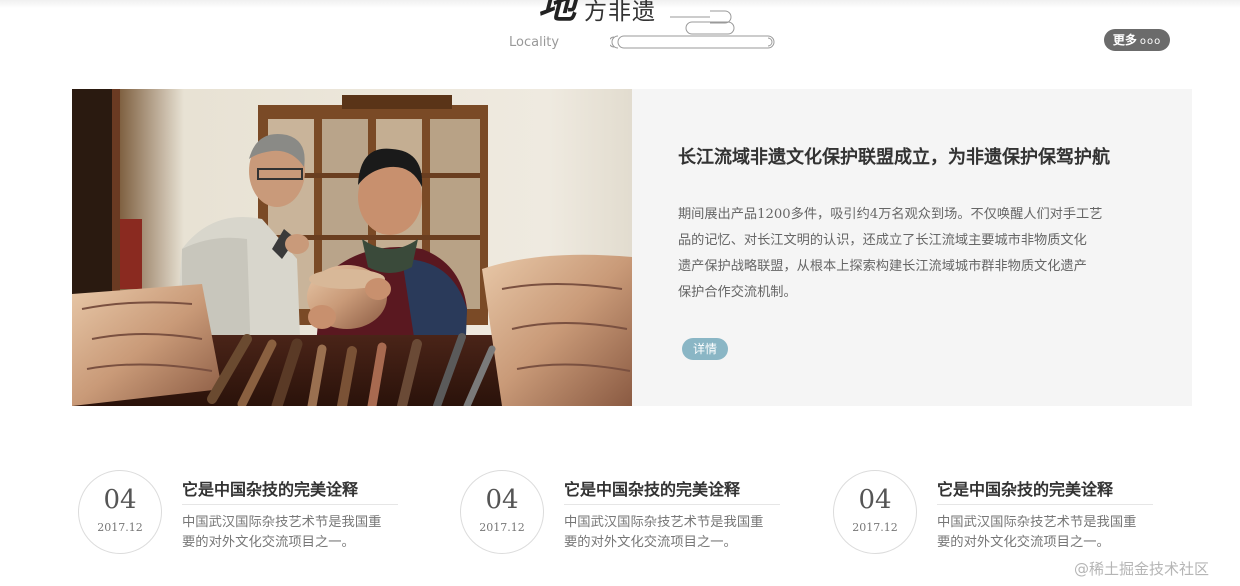 This screenshot has width=1240, height=586. I want to click on more-button: 更多 ooo, so click(1137, 40).